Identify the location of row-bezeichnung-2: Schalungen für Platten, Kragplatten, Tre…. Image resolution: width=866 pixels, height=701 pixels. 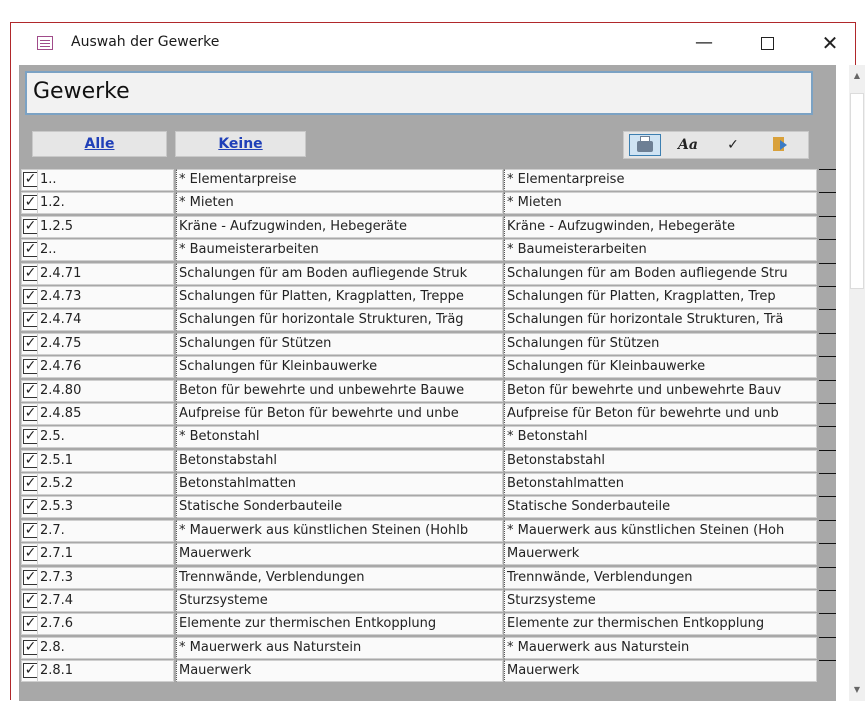
(660, 296).